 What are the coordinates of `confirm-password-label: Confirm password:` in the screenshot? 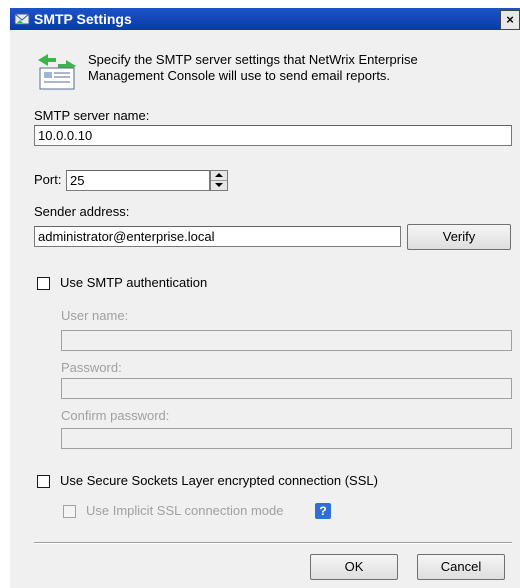 It's located at (115, 415).